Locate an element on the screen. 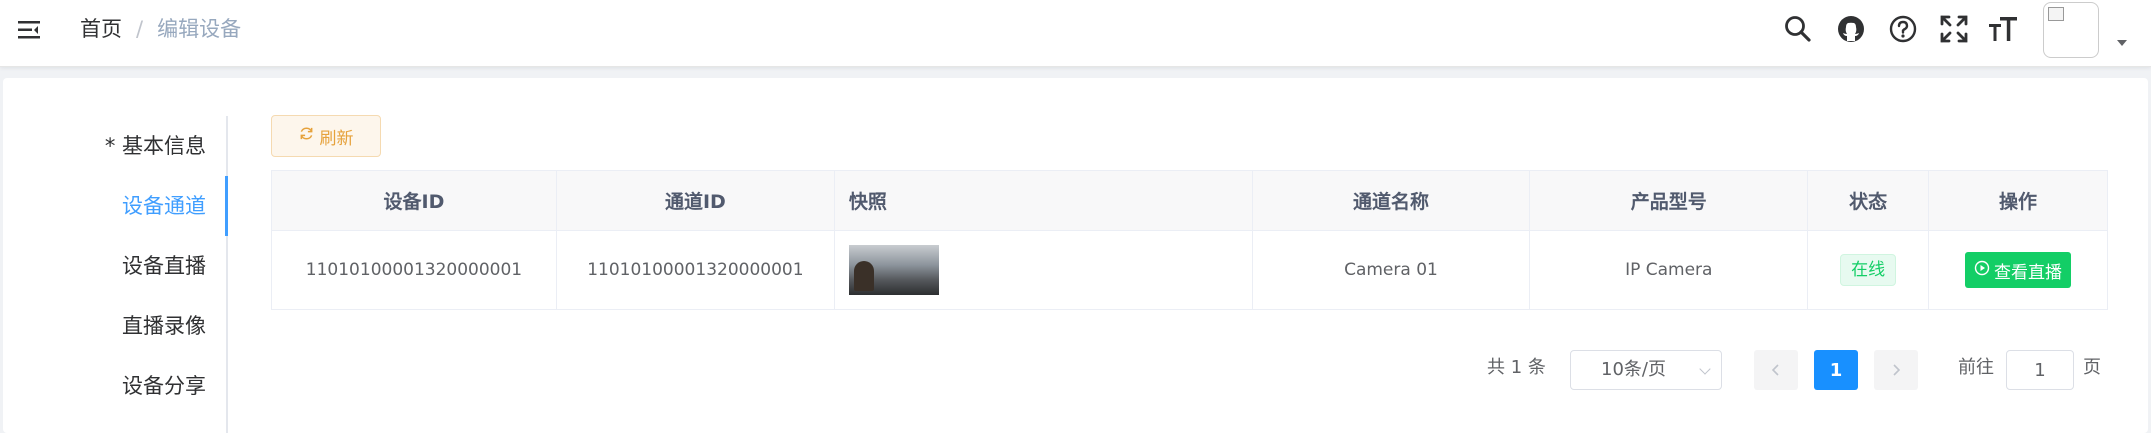  view-live-button-label: 查看直播 is located at coordinates (2028, 272).